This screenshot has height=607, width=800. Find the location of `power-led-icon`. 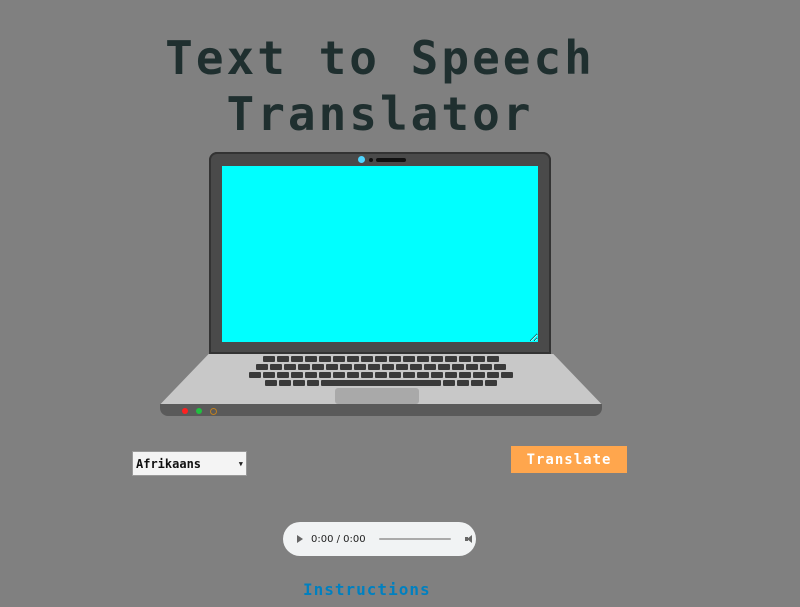

power-led-icon is located at coordinates (213, 411).